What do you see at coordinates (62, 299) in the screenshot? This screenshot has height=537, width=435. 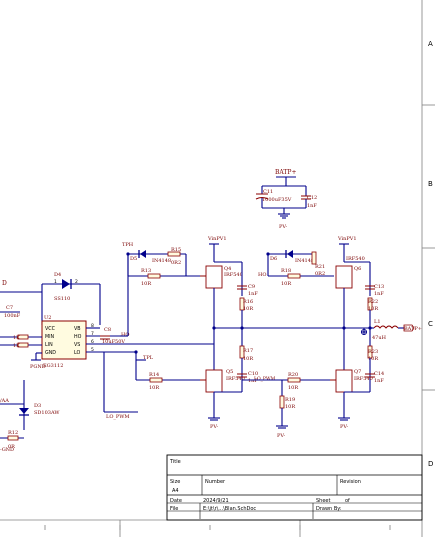 I see `d4-value: SS110` at bounding box center [62, 299].